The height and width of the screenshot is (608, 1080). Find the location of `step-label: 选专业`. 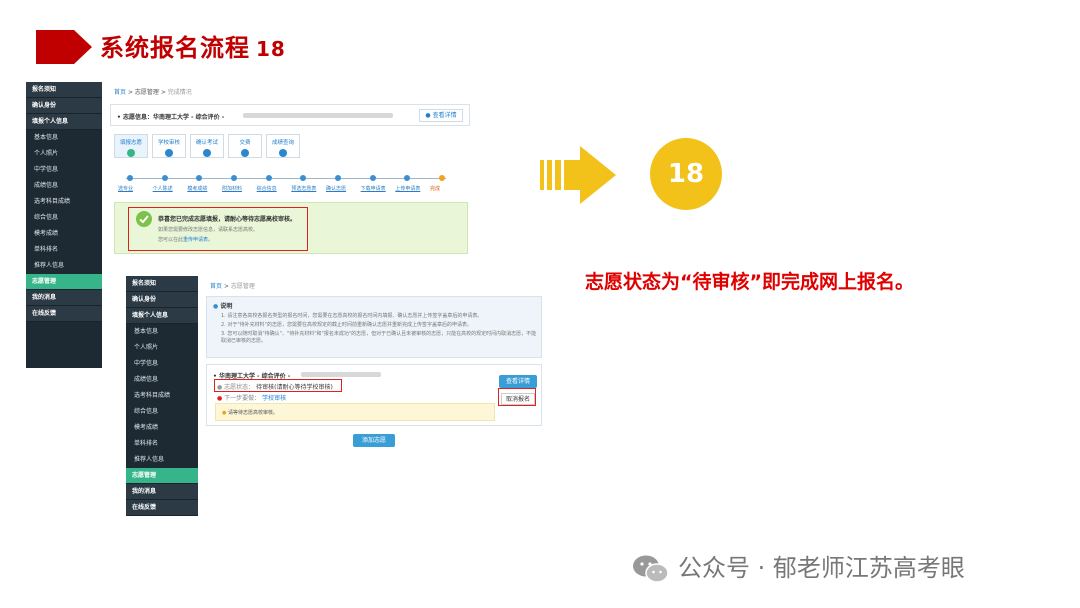

step-label: 选专业 is located at coordinates (125, 188).